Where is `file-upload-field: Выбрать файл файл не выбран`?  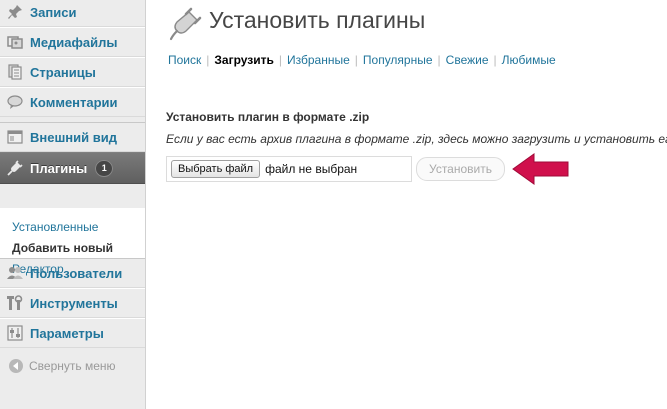
file-upload-field: Выбрать файл файл не выбран is located at coordinates (289, 169).